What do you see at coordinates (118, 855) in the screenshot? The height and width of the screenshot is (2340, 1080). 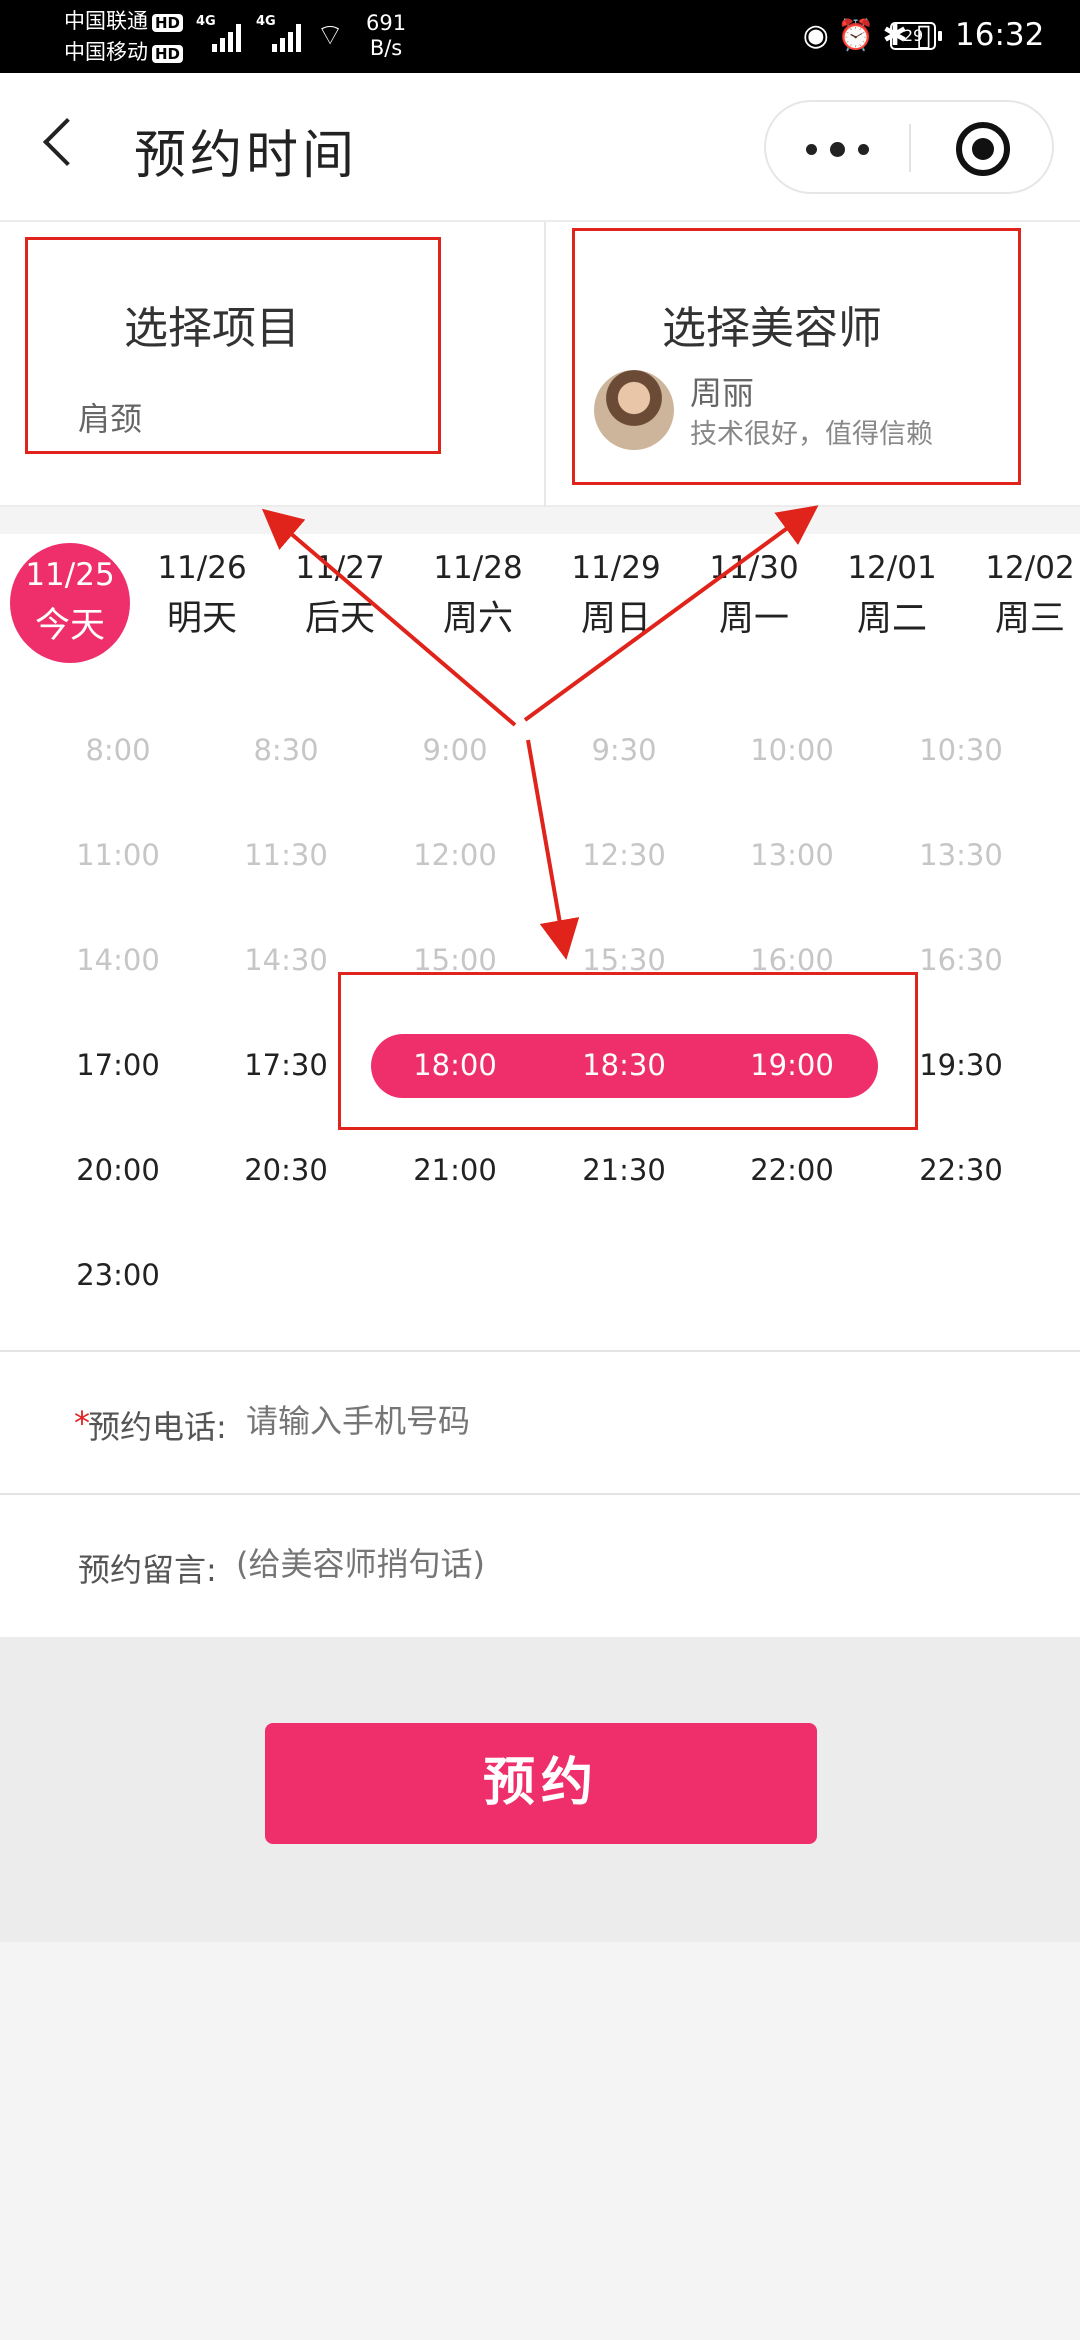 I see `time-slot: 11:00` at bounding box center [118, 855].